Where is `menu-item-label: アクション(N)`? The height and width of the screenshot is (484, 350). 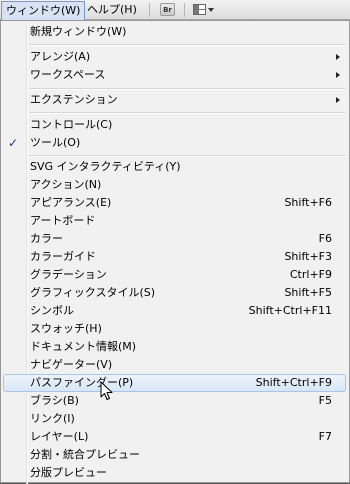
menu-item-label: アクション(N) is located at coordinates (66, 184).